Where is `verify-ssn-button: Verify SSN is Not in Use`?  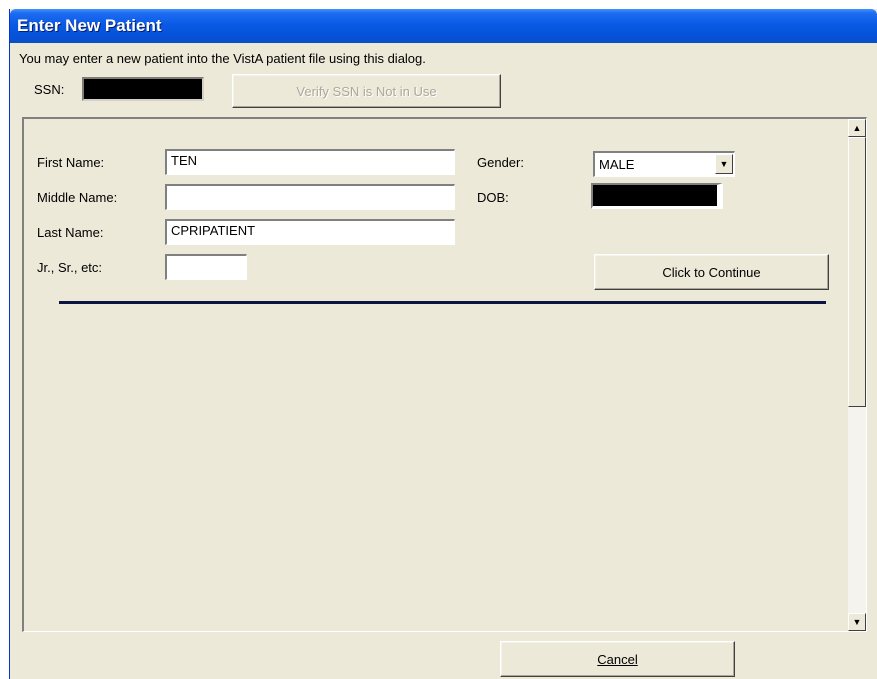 verify-ssn-button: Verify SSN is Not in Use is located at coordinates (366, 91).